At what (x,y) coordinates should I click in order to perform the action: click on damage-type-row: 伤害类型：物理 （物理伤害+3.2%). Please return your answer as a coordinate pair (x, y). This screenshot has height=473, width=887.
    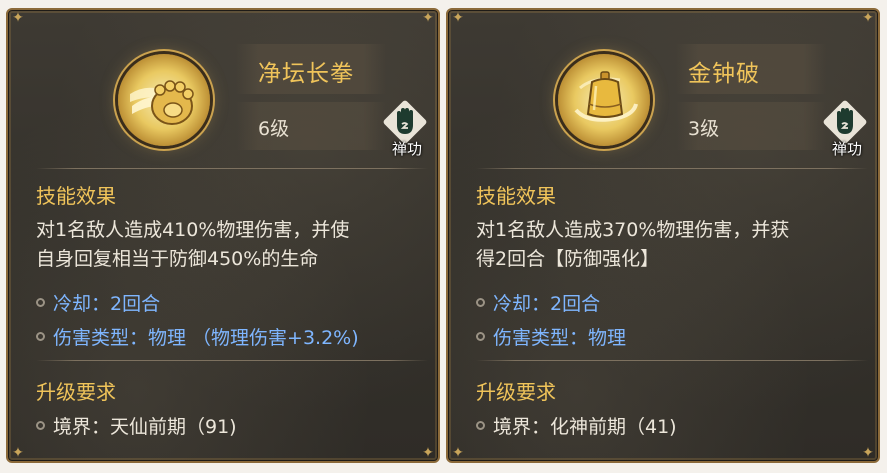
    Looking at the image, I should click on (197, 336).